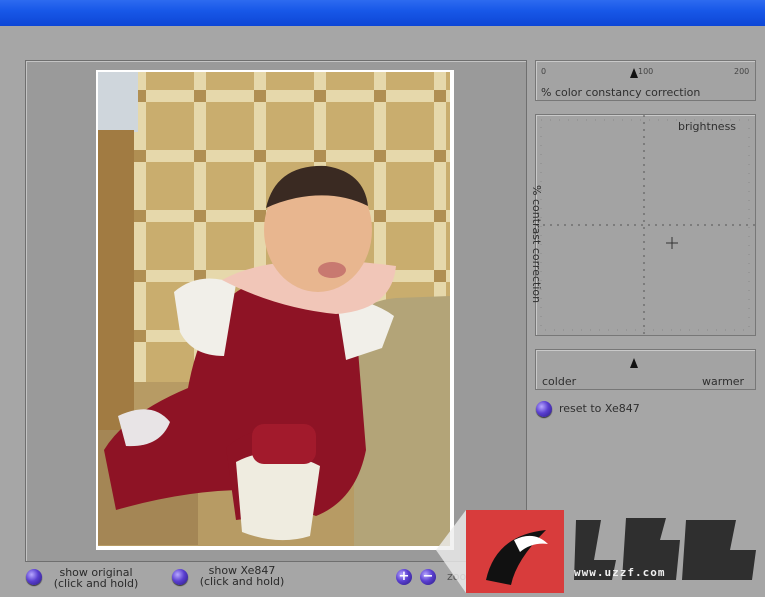 The height and width of the screenshot is (597, 765). Describe the element at coordinates (96, 583) in the screenshot. I see `show-original-line2: (click and hold)` at that location.